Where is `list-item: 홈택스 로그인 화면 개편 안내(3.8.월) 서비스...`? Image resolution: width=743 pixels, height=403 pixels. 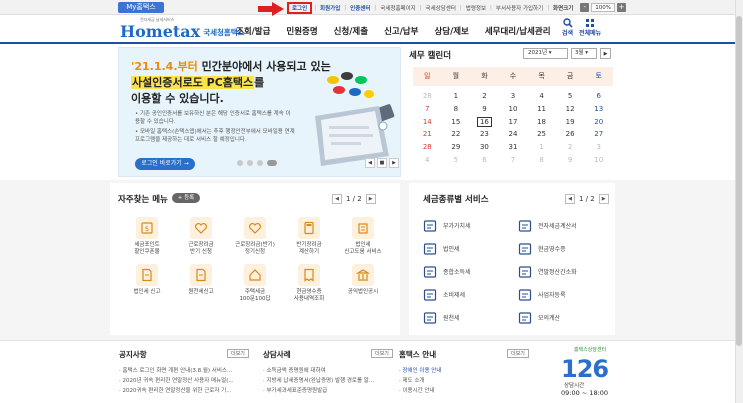 list-item: 홈택스 로그인 화면 개편 안내(3.8.월) 서비스... is located at coordinates (184, 371).